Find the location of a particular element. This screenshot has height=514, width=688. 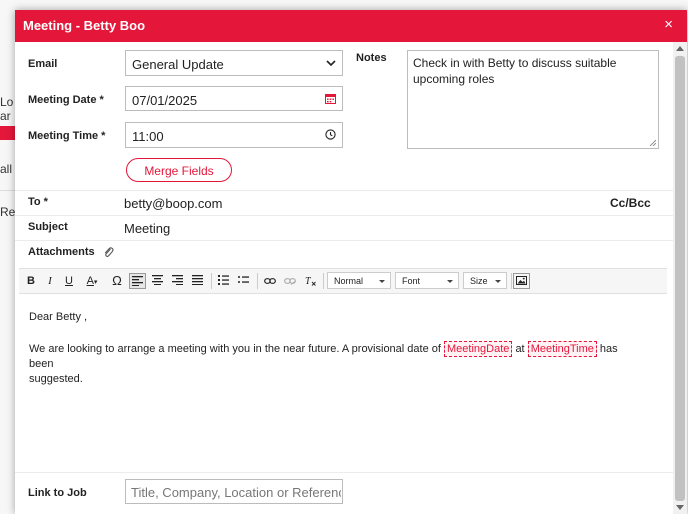

modal-scrollbar is located at coordinates (680, 278).